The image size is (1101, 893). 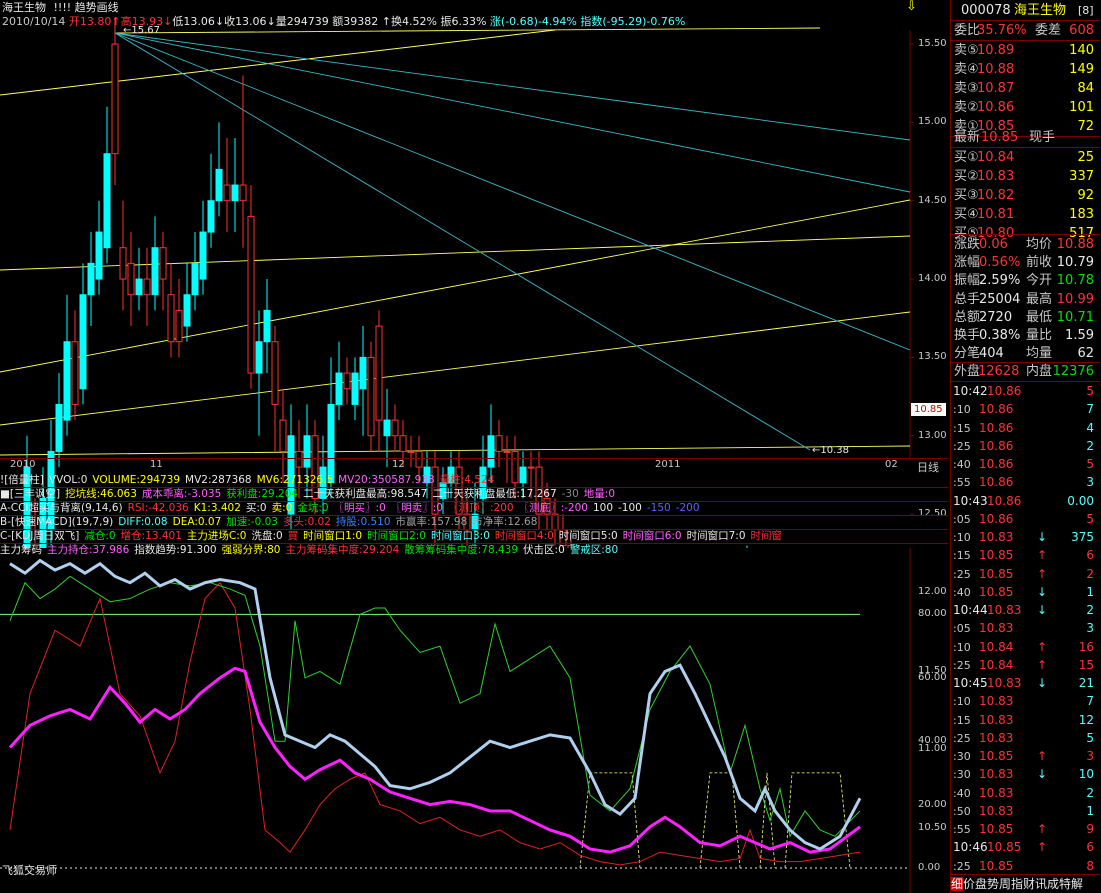 I want to click on stat-label: 振幅, so click(x=967, y=281).